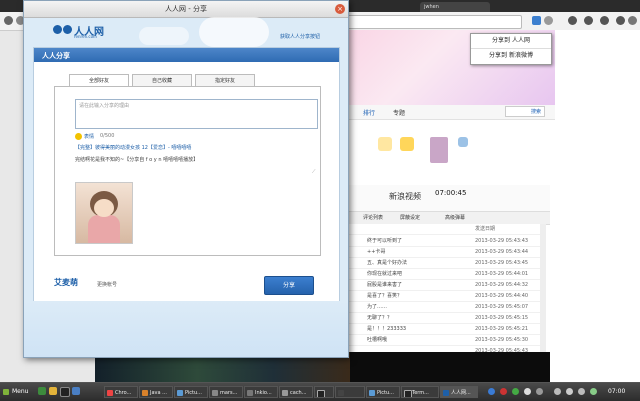 The width and height of the screenshot is (640, 401). Describe the element at coordinates (442, 285) in the screenshot. I see `list-item: 屁股是谁来害了 2013-03-29 05:44:32` at that location.